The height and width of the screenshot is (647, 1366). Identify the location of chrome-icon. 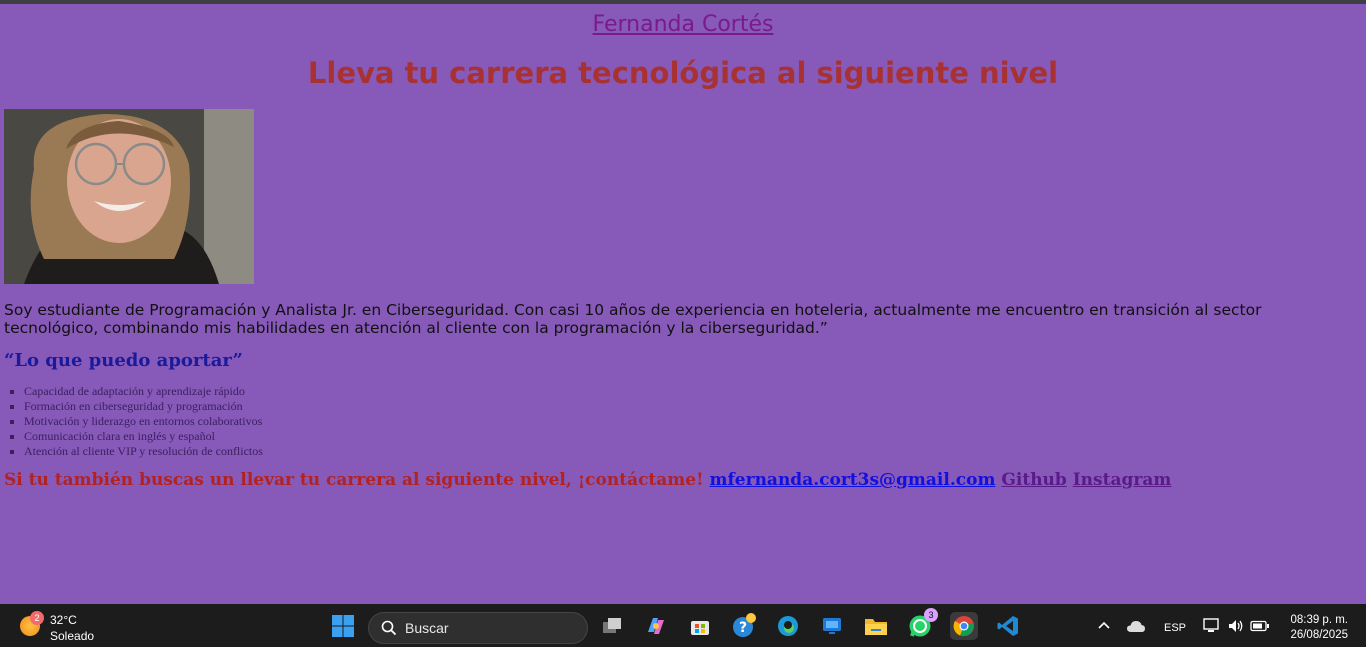
(964, 626).